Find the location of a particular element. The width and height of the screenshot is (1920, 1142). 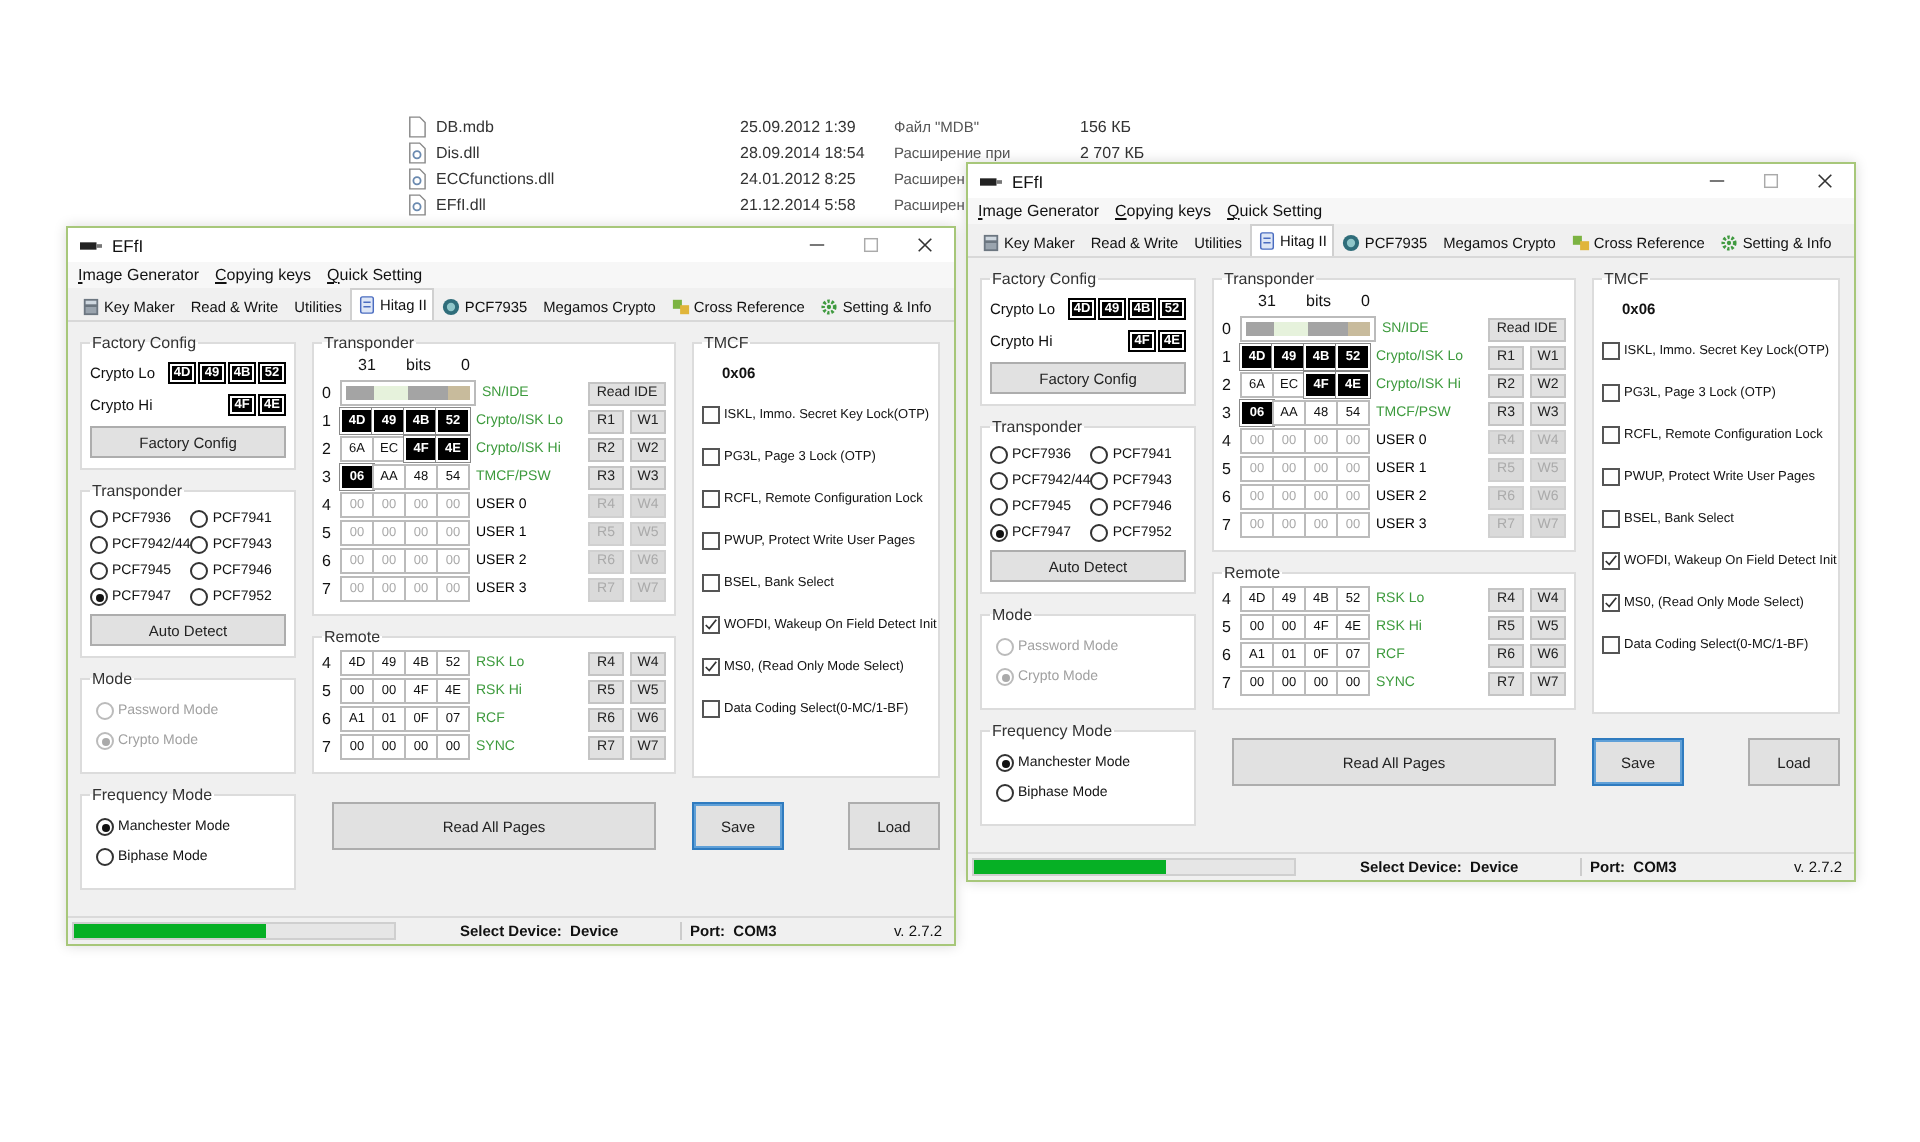

card-icon is located at coordinates (366, 305).